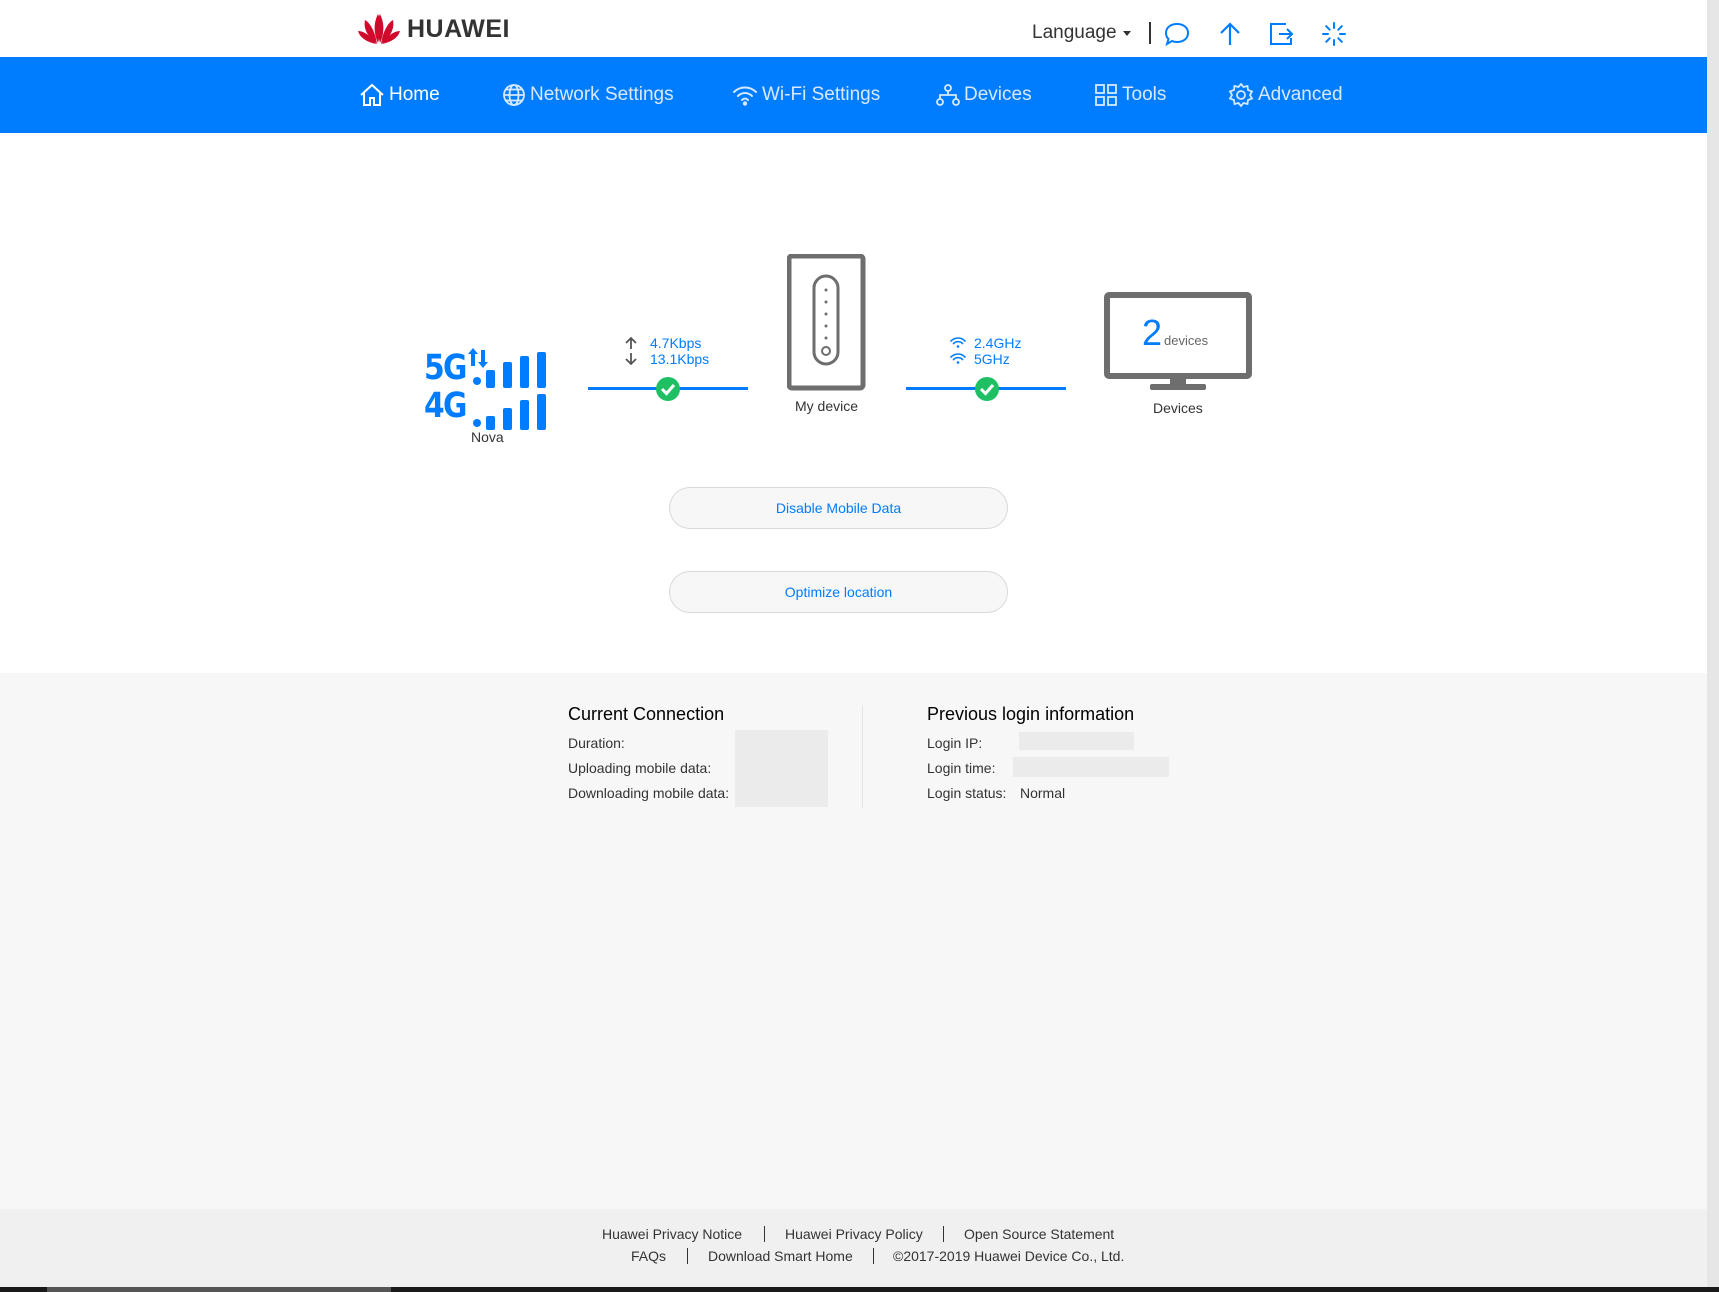 Image resolution: width=1719 pixels, height=1292 pixels. Describe the element at coordinates (1009, 1256) in the screenshot. I see `copyright: ©2017-2019 Huawei Device Co., Ltd.` at that location.